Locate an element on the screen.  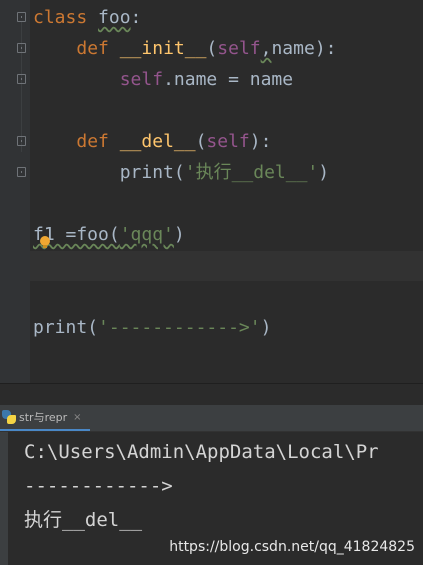
console-toolbar-strip is located at coordinates (4, 498).